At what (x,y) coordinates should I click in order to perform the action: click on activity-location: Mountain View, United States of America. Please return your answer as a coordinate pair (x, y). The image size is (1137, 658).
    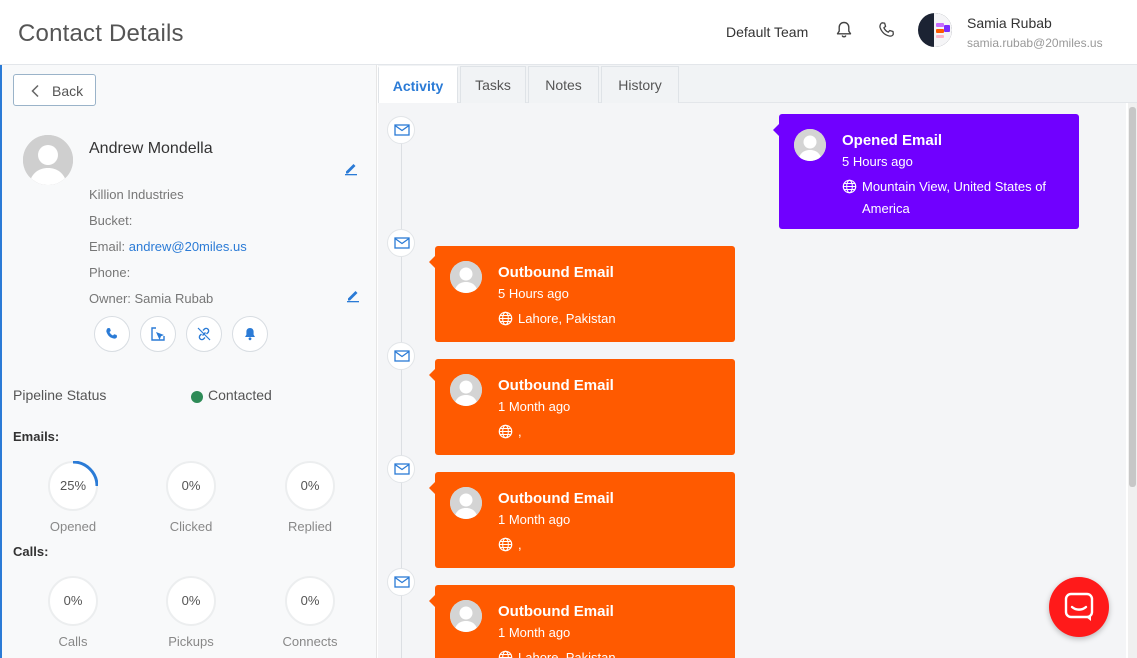
    Looking at the image, I should click on (957, 198).